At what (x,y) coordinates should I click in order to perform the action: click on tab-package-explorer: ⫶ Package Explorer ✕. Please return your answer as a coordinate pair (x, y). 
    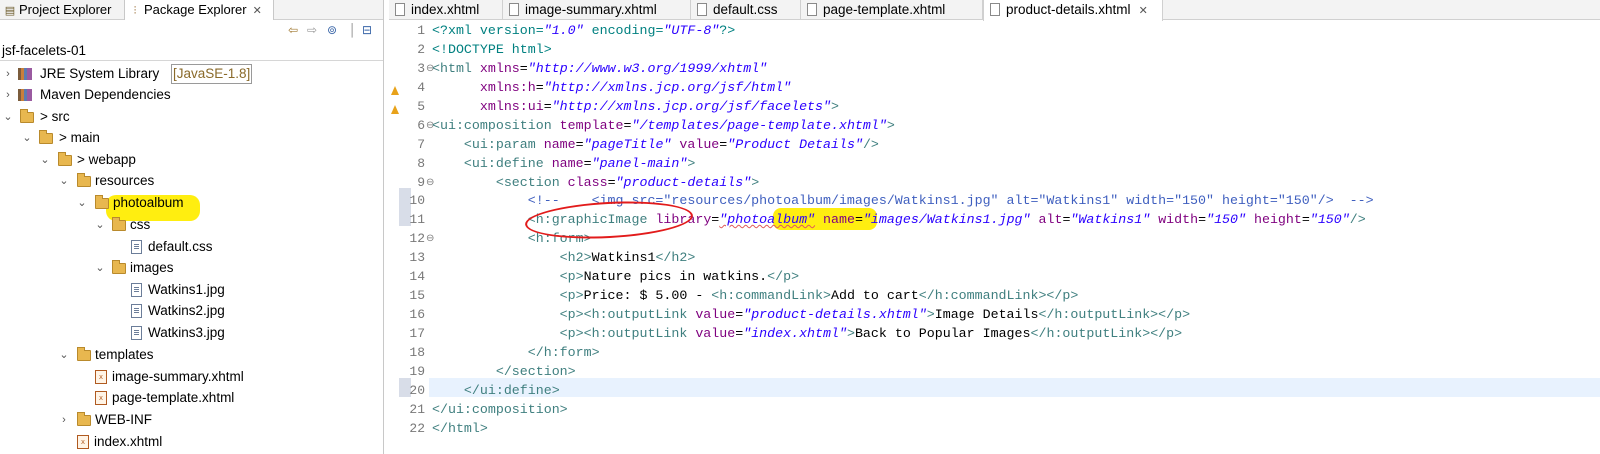
    Looking at the image, I should click on (199, 10).